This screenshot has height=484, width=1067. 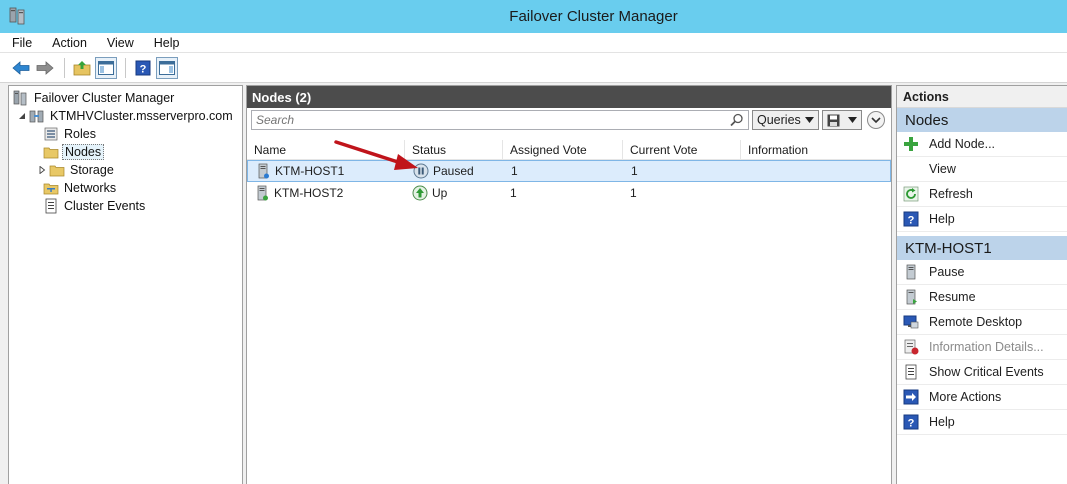 I want to click on roles-icon, so click(x=51, y=134).